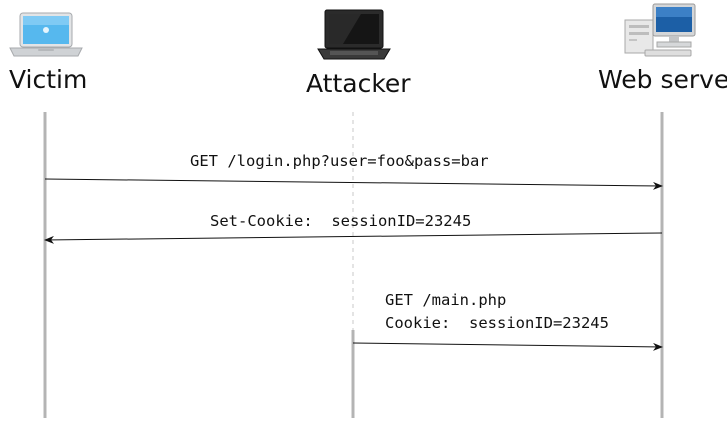 This screenshot has height=429, width=727. I want to click on attacker-label: Attacker, so click(358, 83).